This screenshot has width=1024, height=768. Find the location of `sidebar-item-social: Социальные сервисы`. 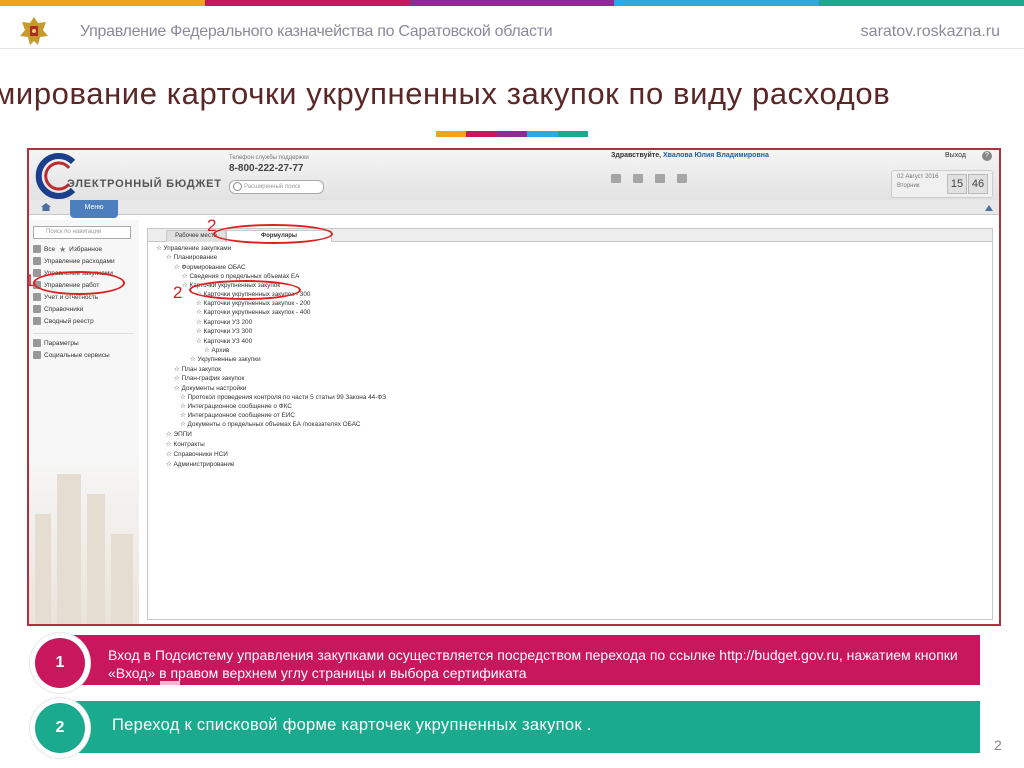

sidebar-item-social: Социальные сервисы is located at coordinates (71, 355).